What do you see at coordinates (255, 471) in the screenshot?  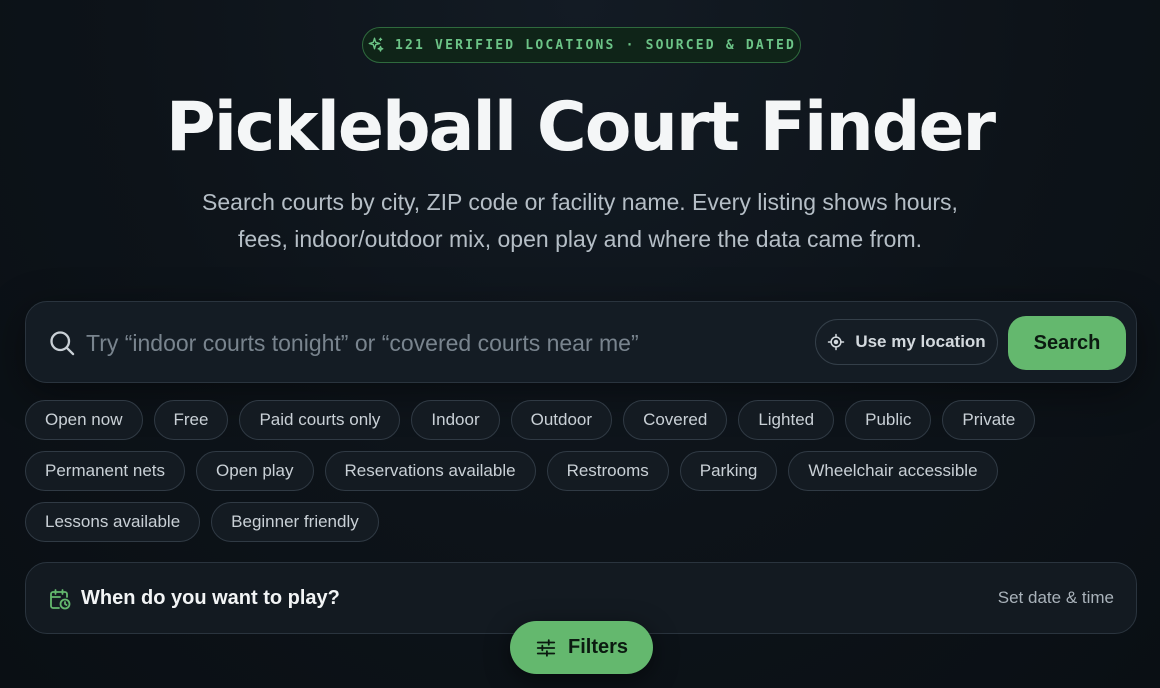 I see `filter-open-play: Open play` at bounding box center [255, 471].